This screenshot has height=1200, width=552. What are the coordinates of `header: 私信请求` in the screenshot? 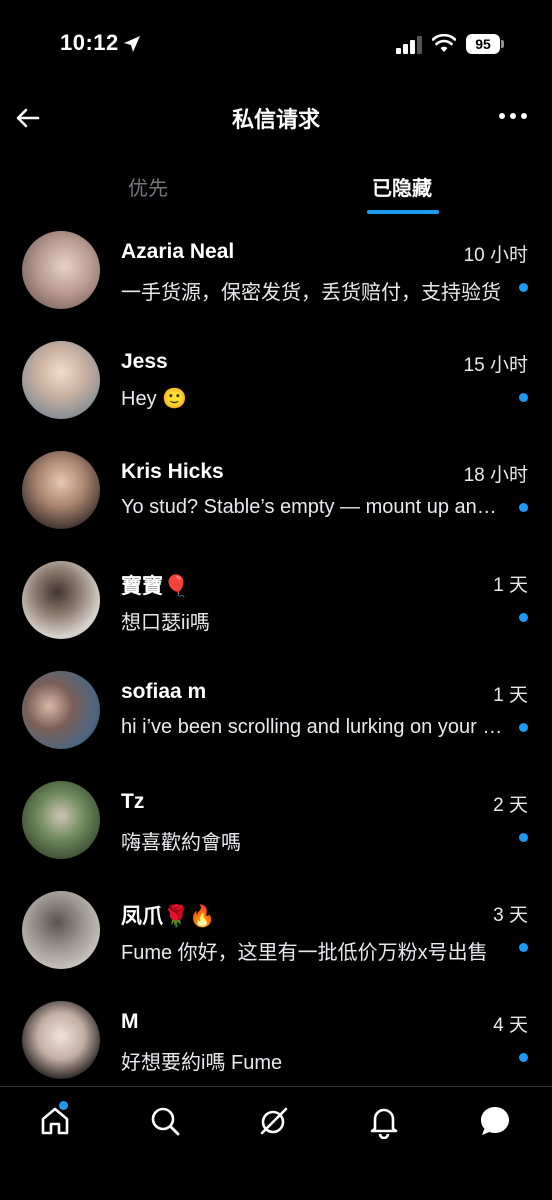 It's located at (276, 117).